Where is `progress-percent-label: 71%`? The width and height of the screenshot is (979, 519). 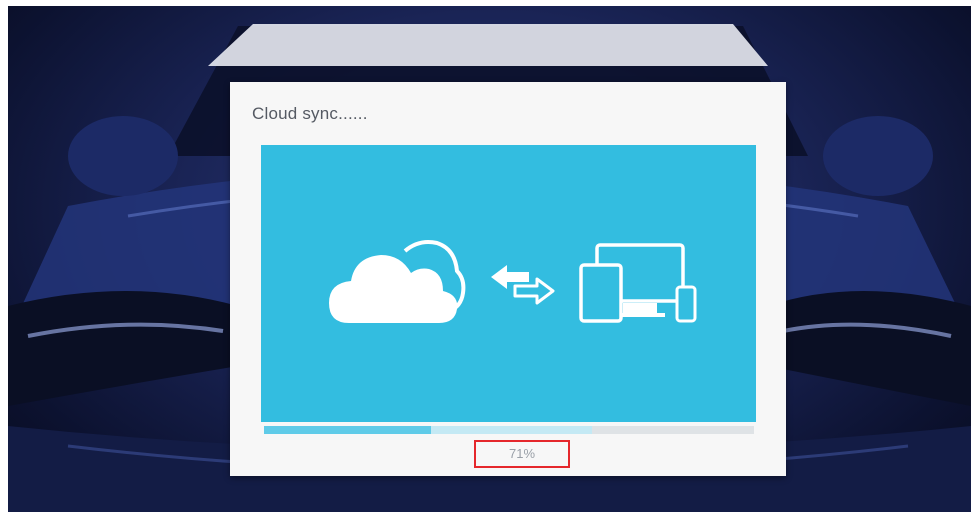 progress-percent-label: 71% is located at coordinates (522, 454).